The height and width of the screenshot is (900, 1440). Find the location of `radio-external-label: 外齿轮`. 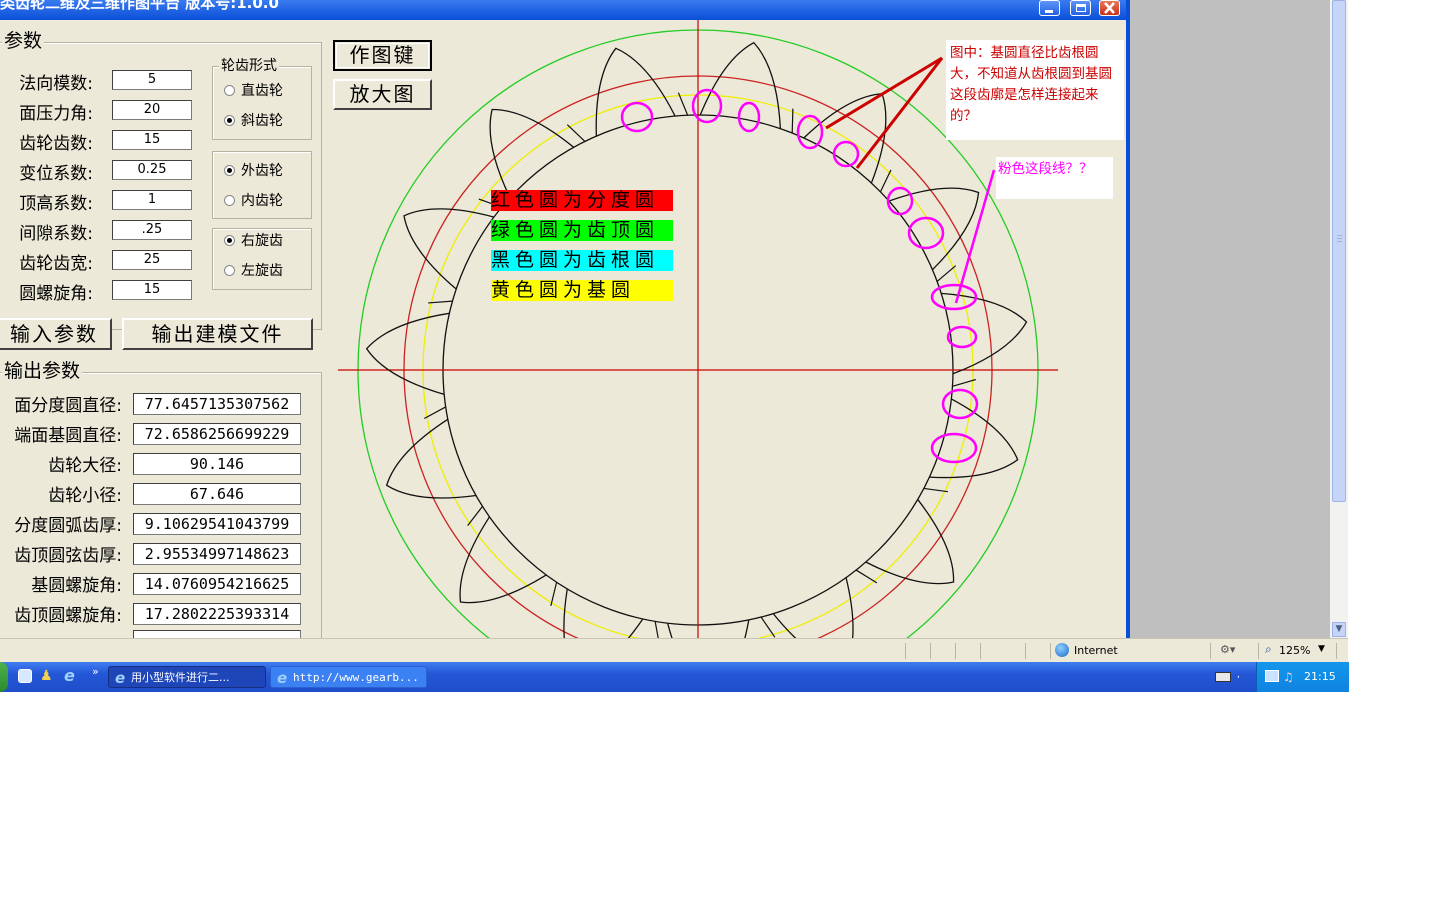

radio-external-label: 外齿轮 is located at coordinates (262, 171).